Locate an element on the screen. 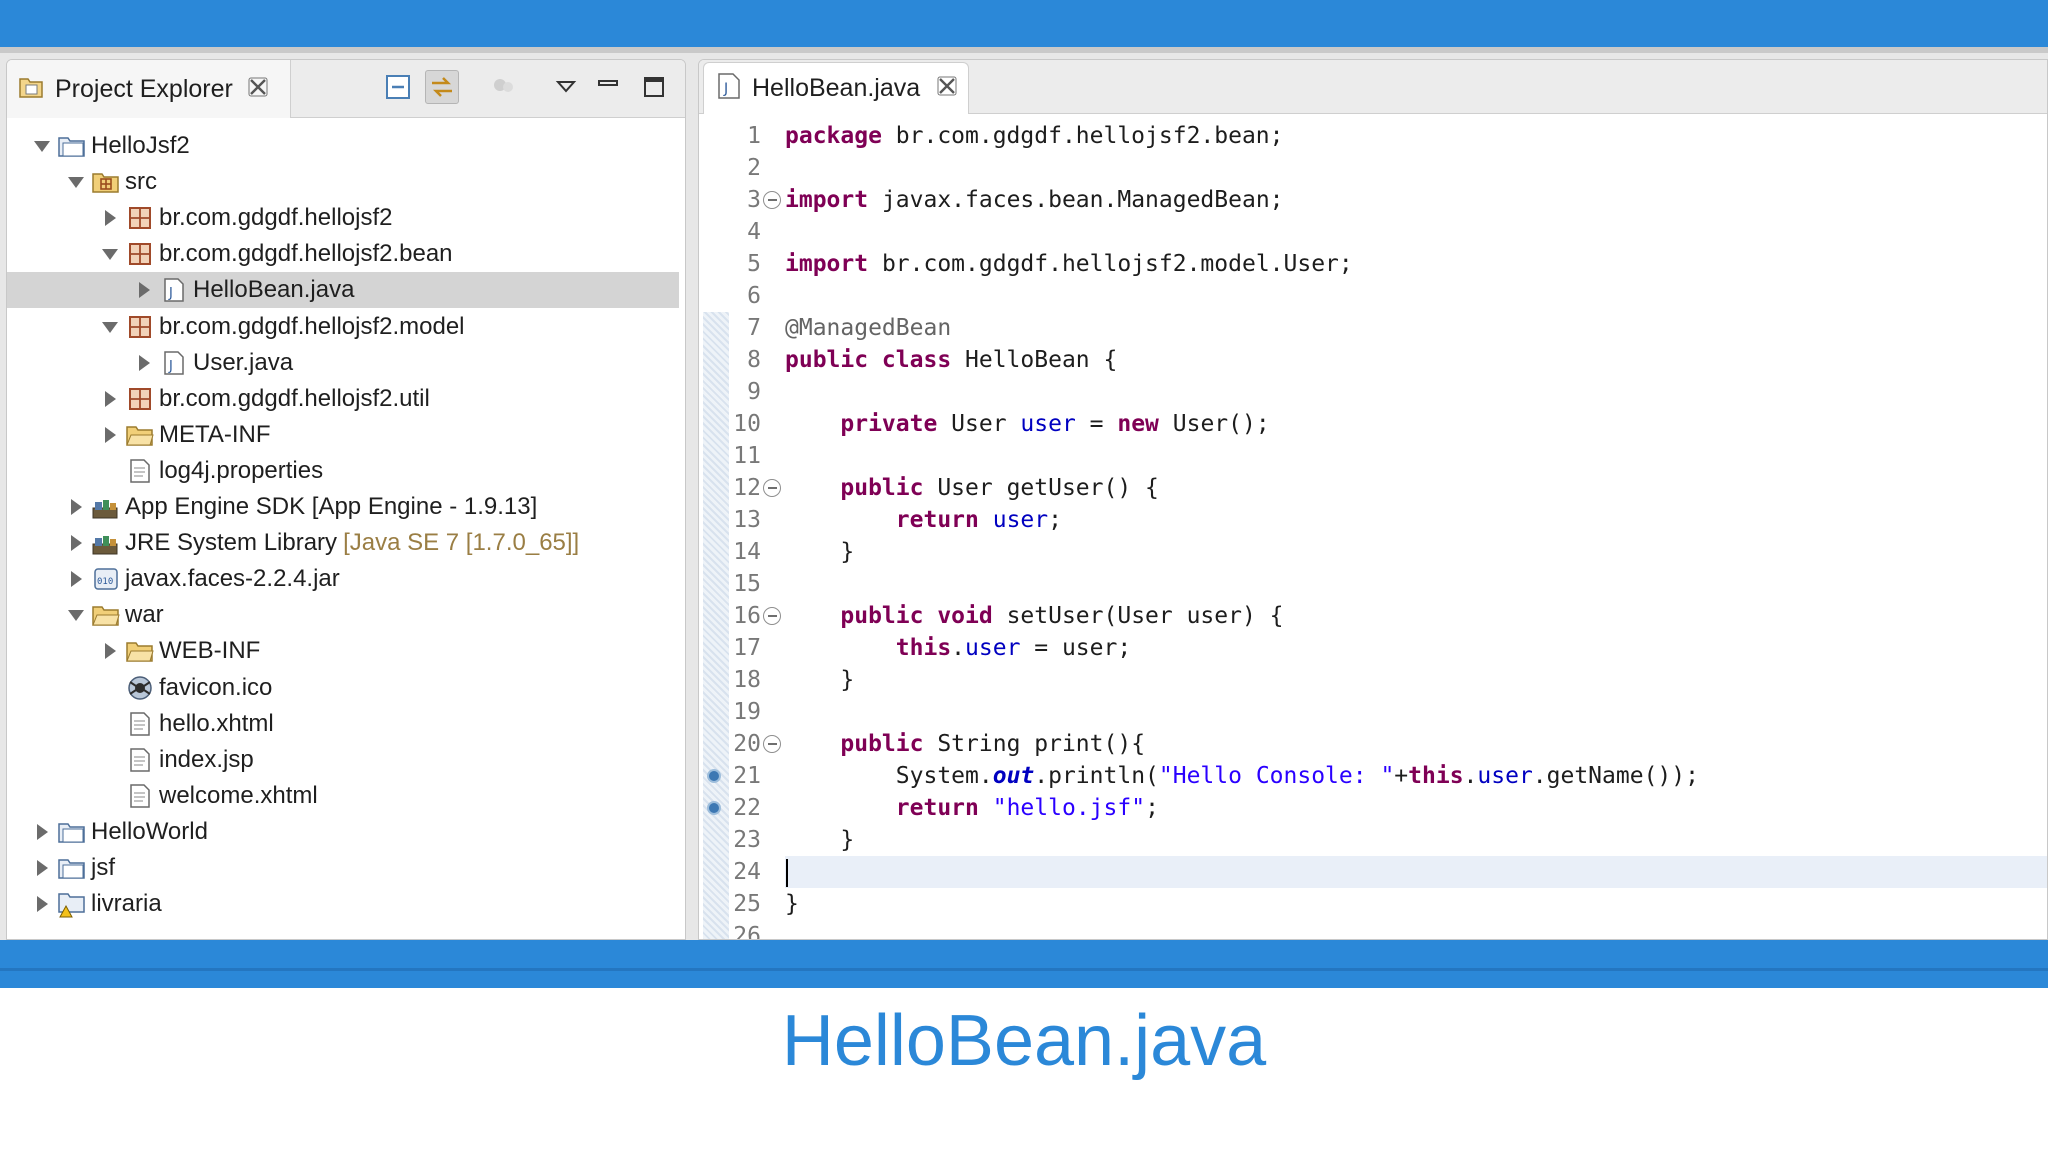  tree-item: src is located at coordinates (343, 182).